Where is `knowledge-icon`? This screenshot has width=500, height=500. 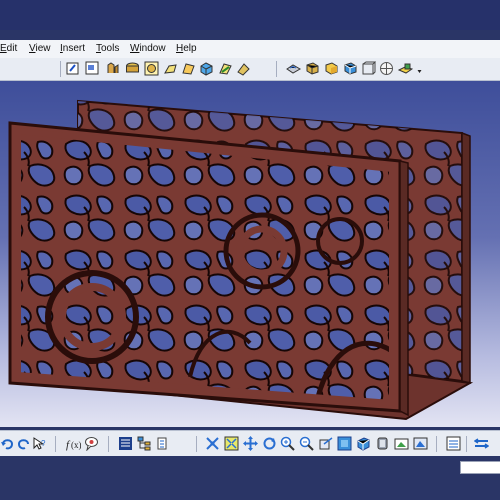 knowledge-icon is located at coordinates (91, 443).